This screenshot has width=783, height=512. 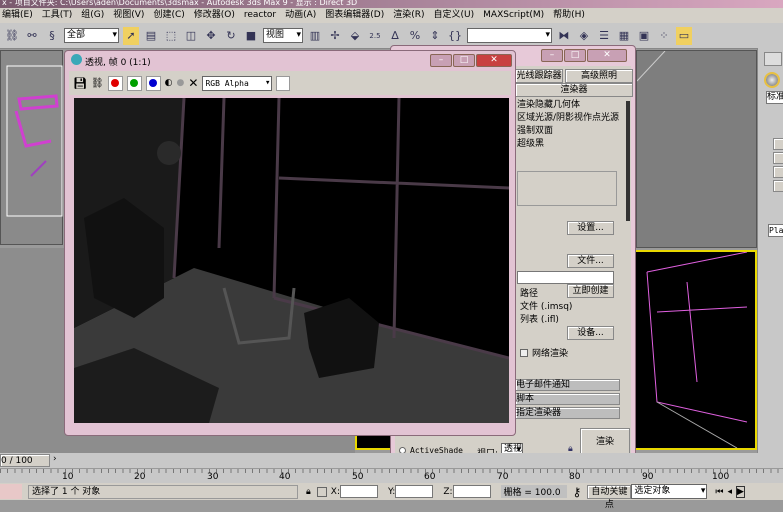 What do you see at coordinates (740, 491) in the screenshot?
I see `play-icon: ▶` at bounding box center [740, 491].